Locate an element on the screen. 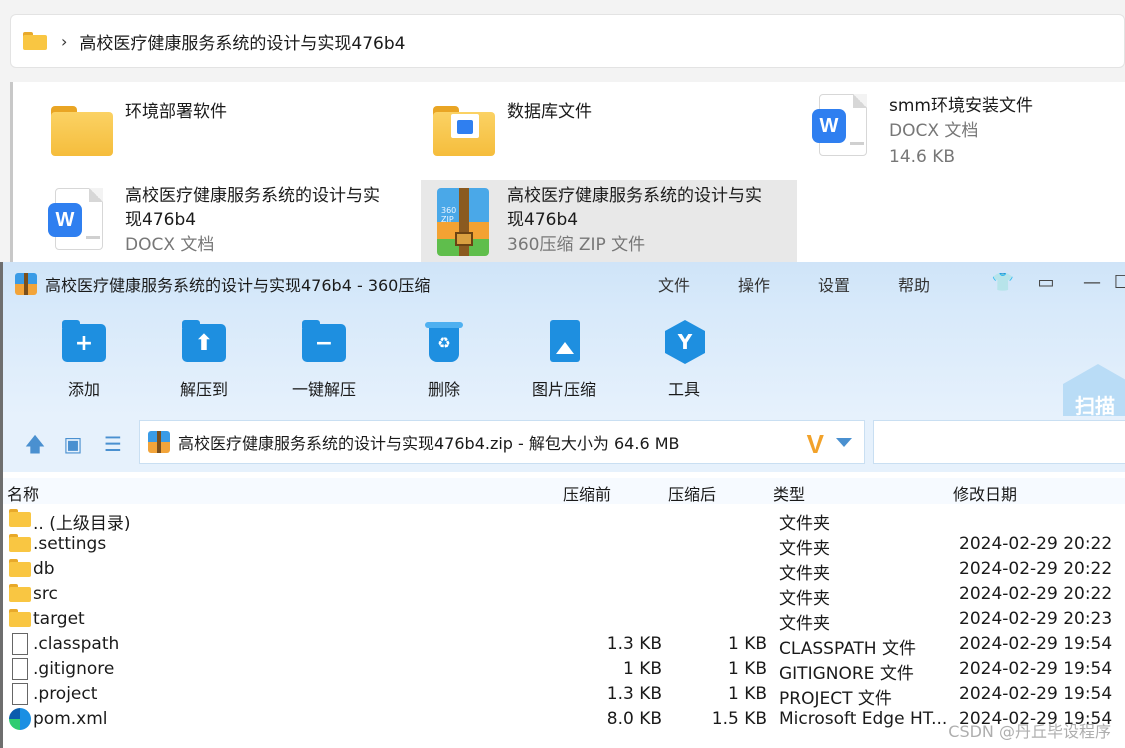  image-compress-button: 图片压缩 is located at coordinates (564, 360).